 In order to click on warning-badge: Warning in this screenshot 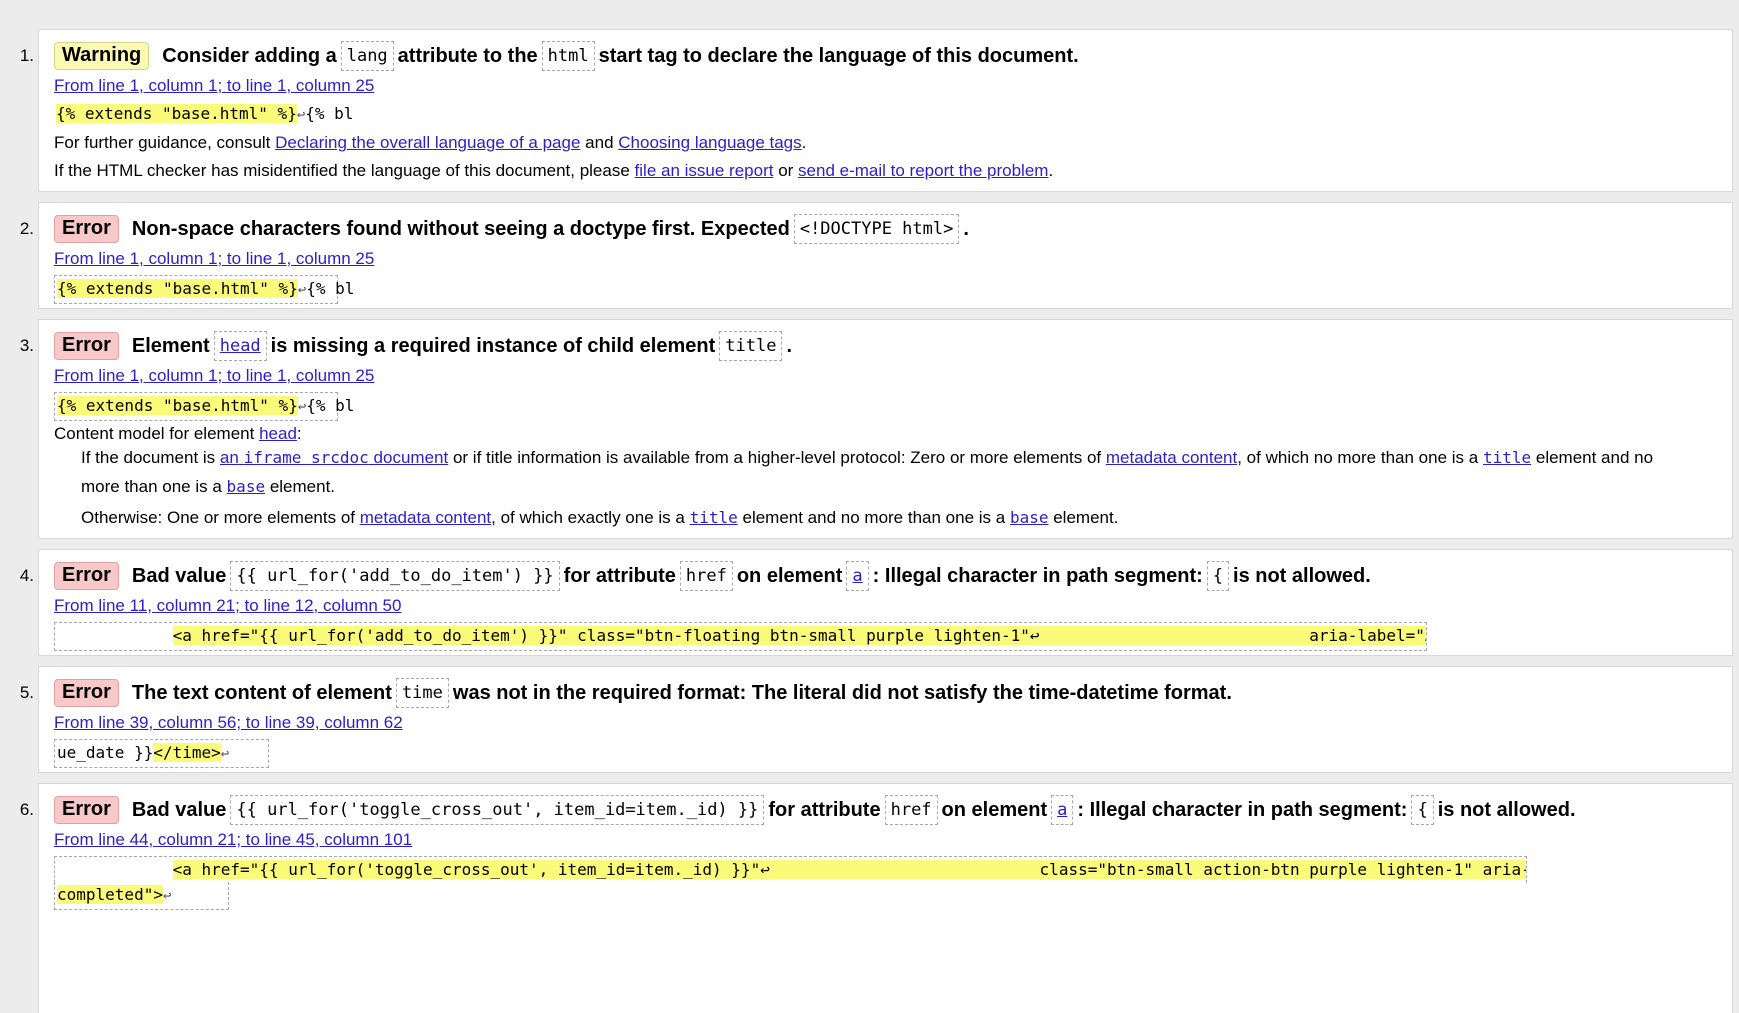, I will do `click(102, 56)`.